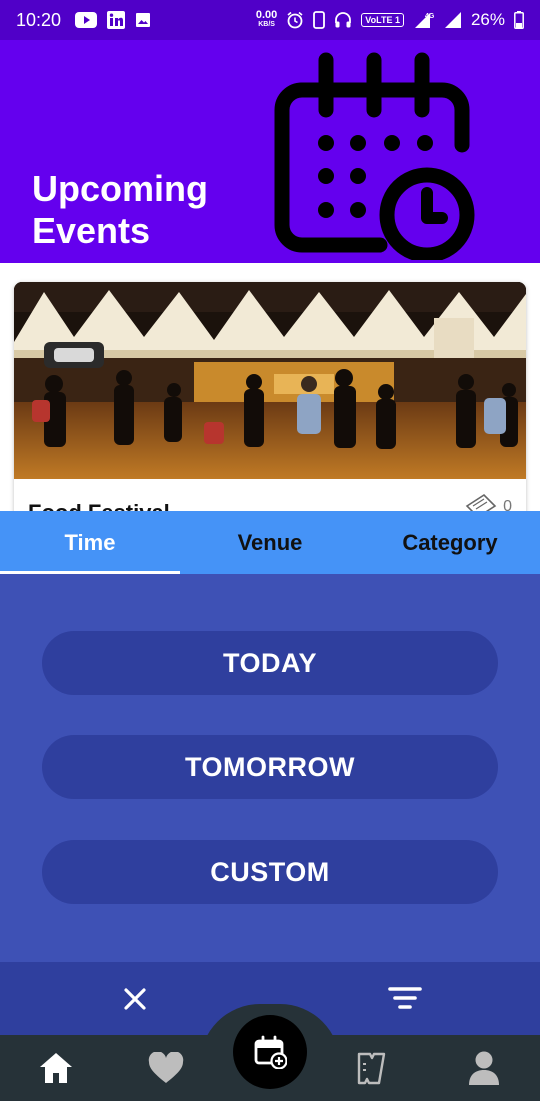  Describe the element at coordinates (453, 20) in the screenshot. I see `signal-icon` at that location.